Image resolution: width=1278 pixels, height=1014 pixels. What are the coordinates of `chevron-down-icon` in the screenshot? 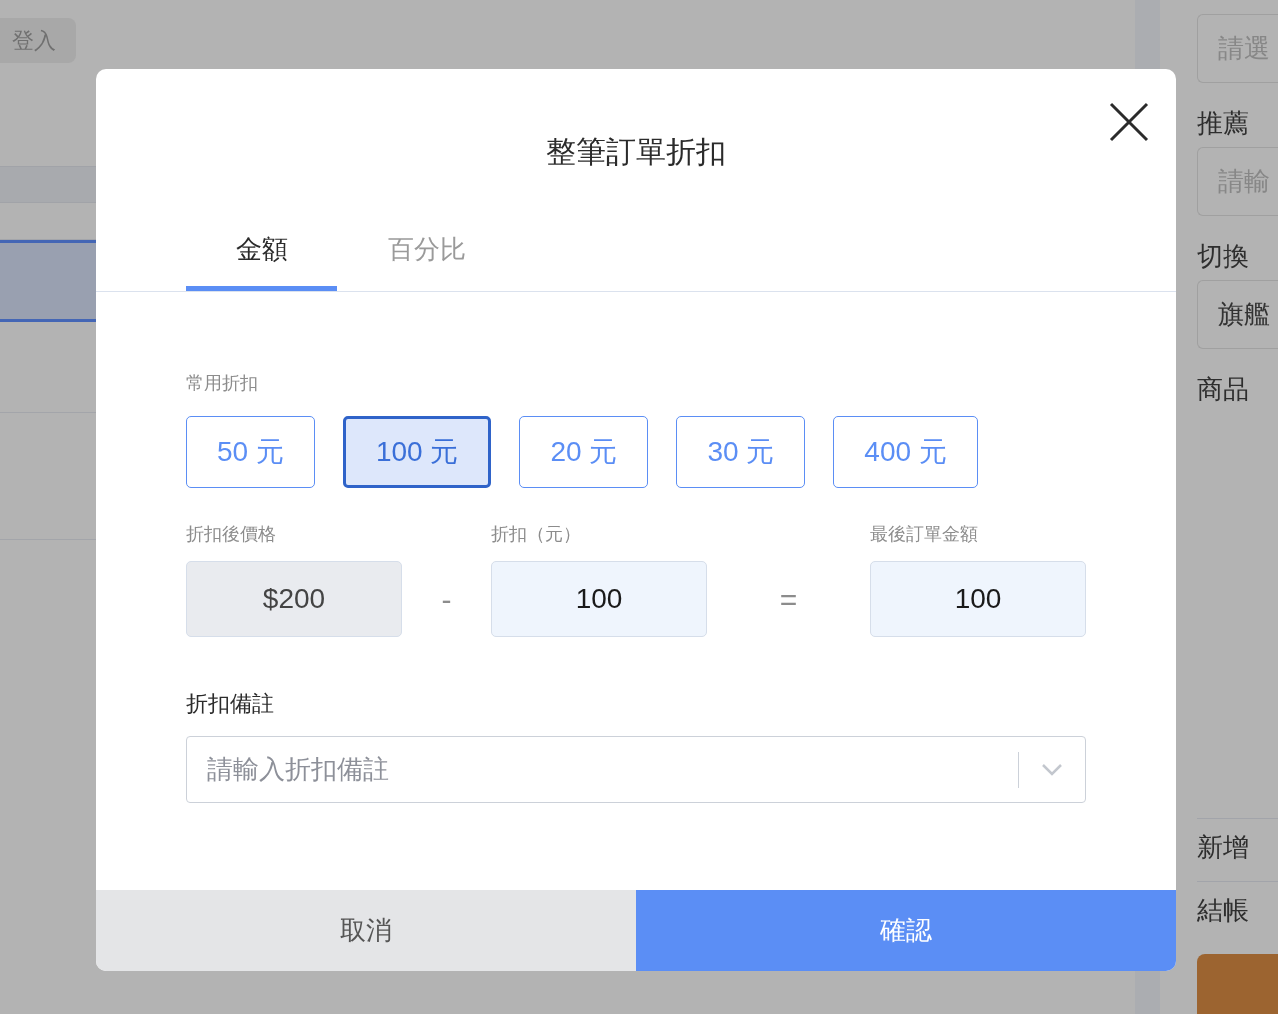 It's located at (1052, 769).